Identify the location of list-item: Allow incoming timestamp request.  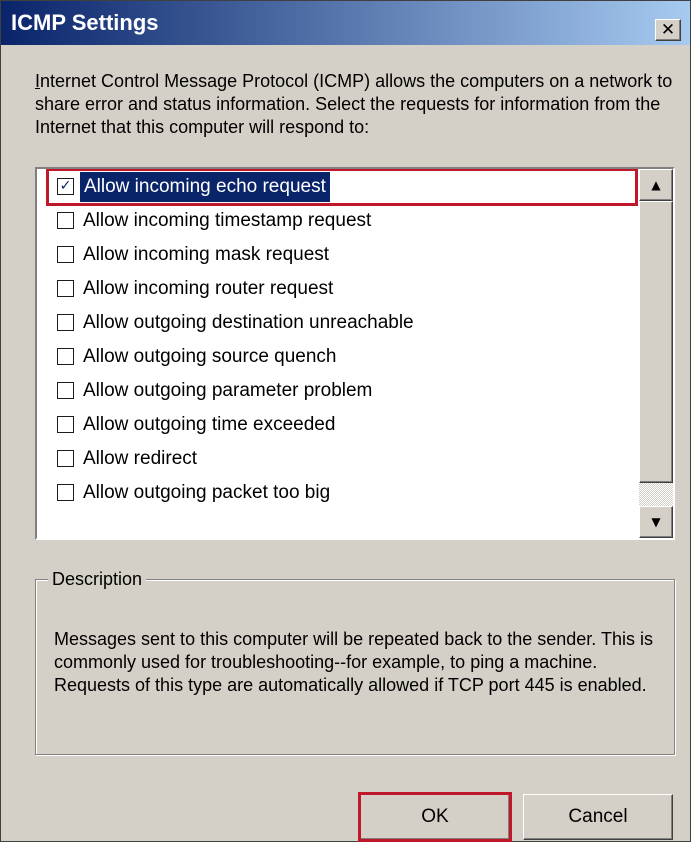
(342, 221).